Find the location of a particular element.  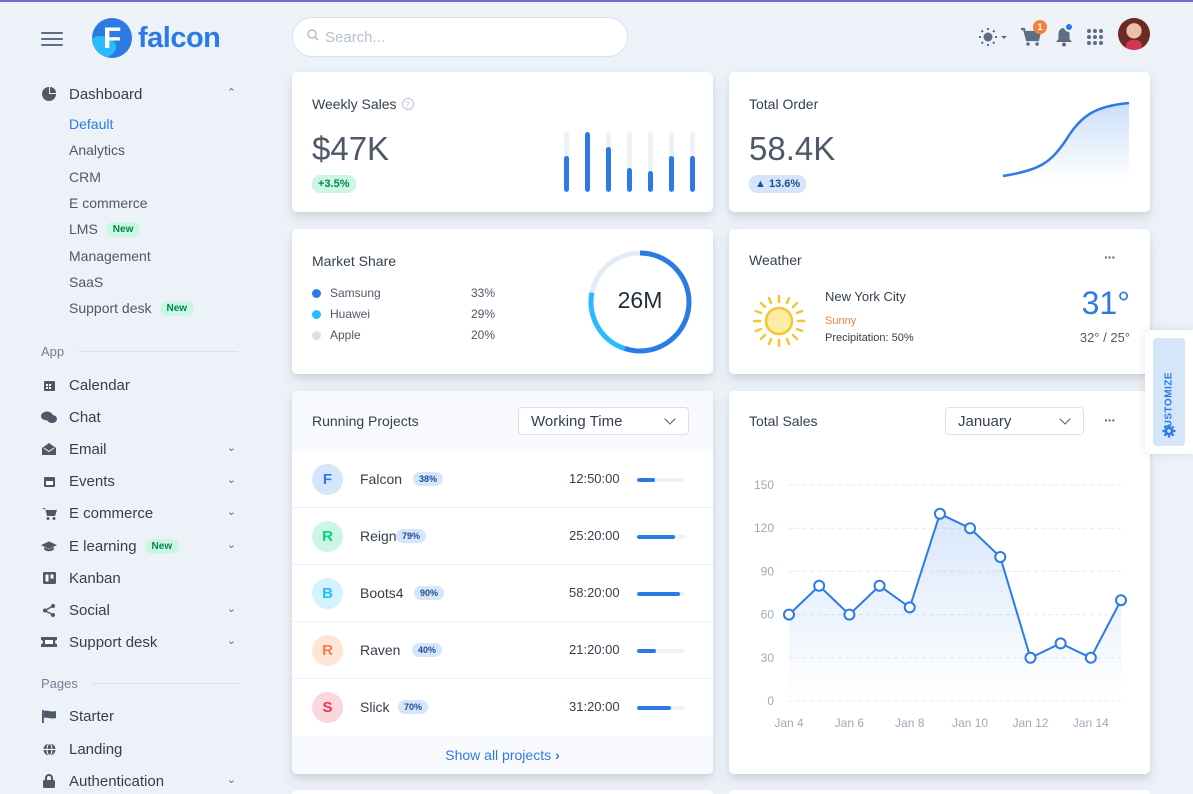

project-row: B Boots4 90% 58:20:00 is located at coordinates (502, 593).